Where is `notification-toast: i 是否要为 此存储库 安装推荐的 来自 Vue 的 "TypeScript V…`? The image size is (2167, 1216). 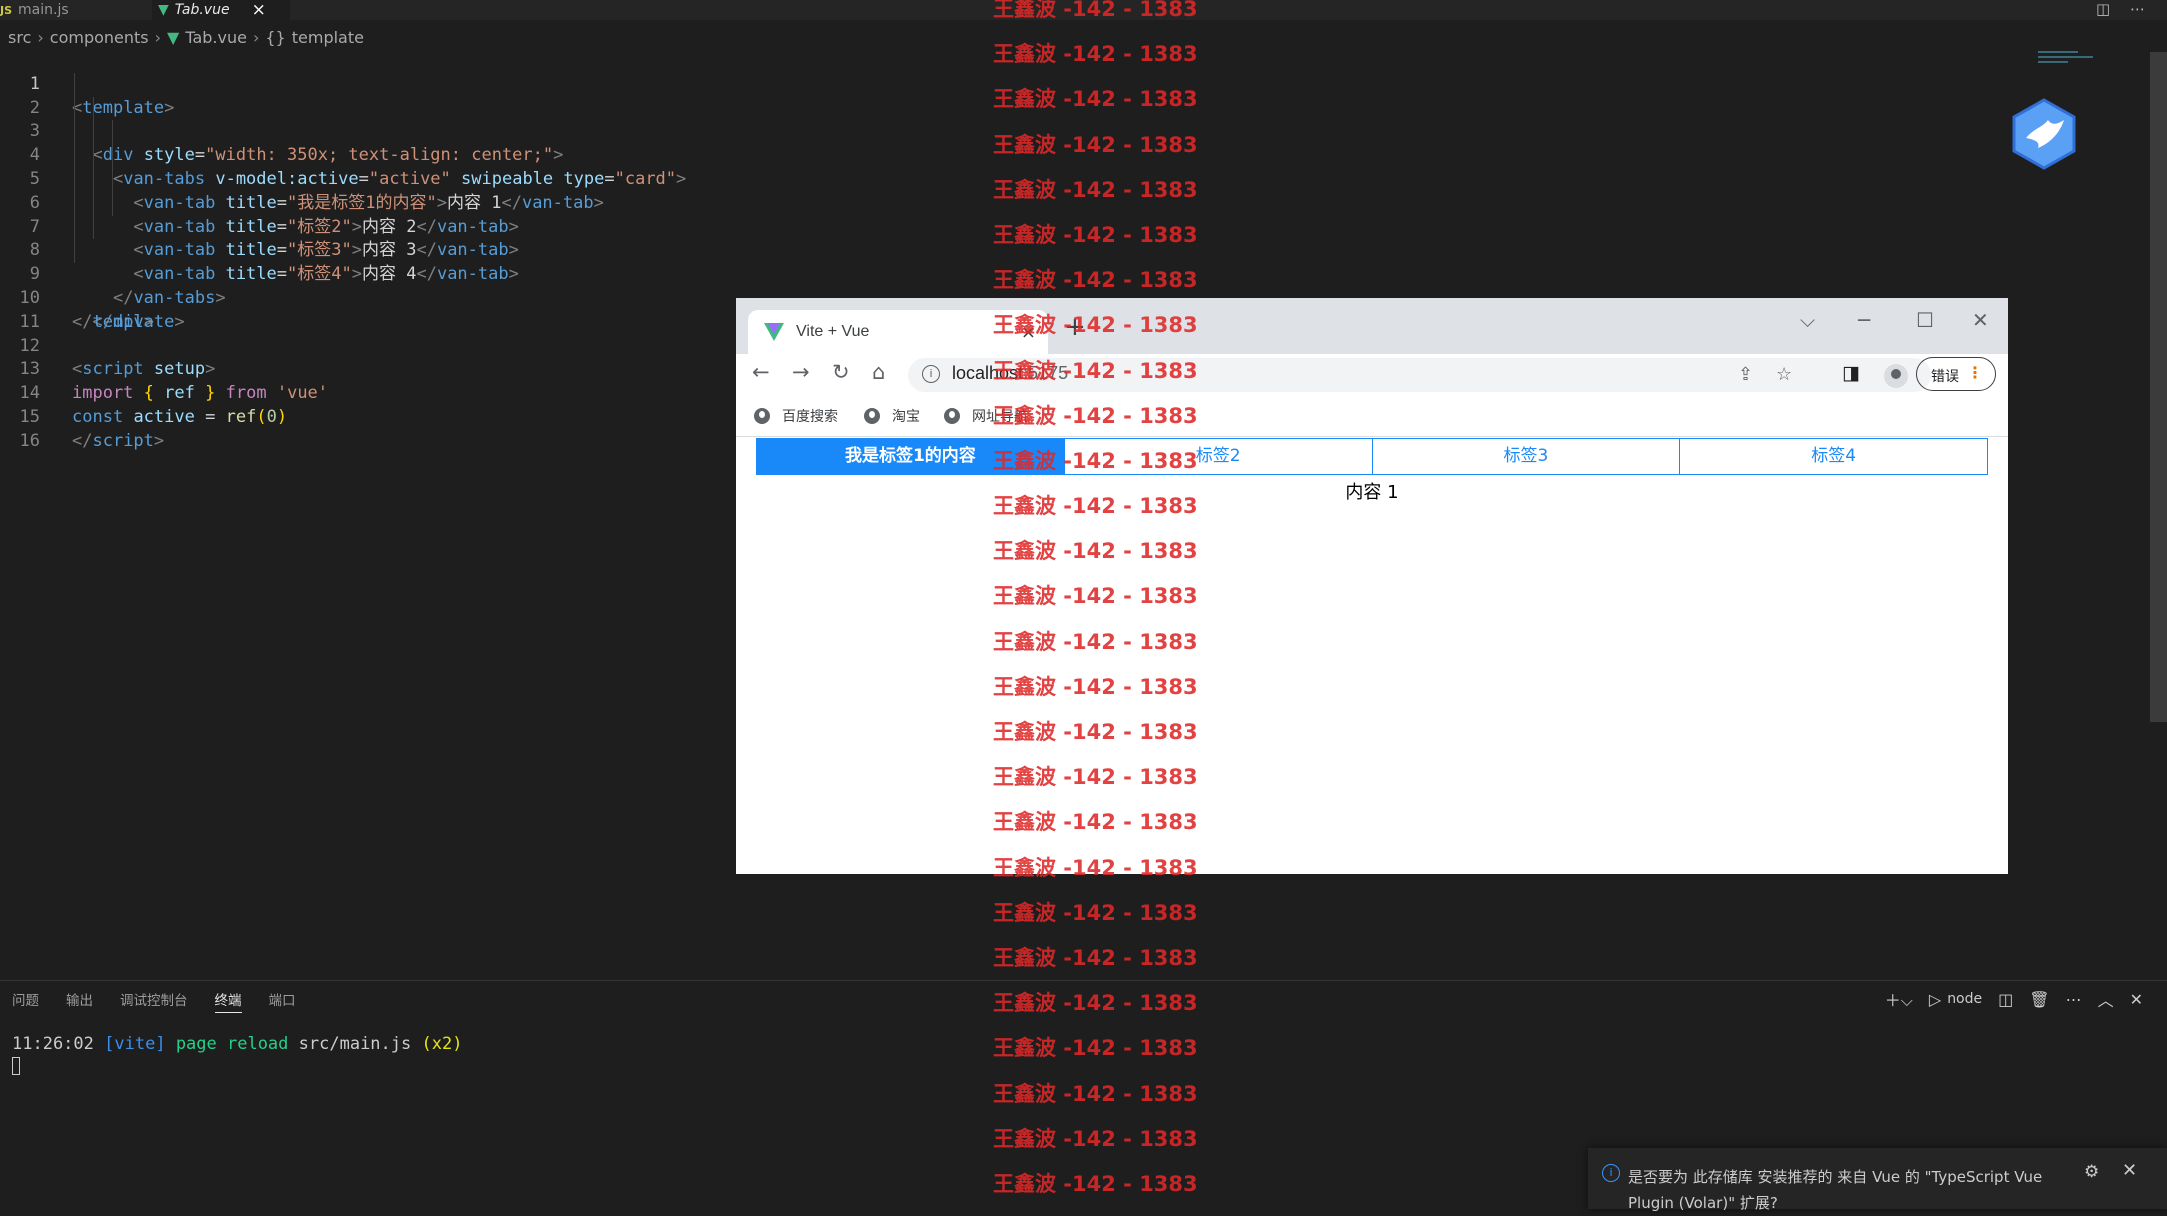
notification-toast: i 是否要为 此存储库 安装推荐的 来自 Vue 的 "TypeScript V… is located at coordinates (1877, 1180).